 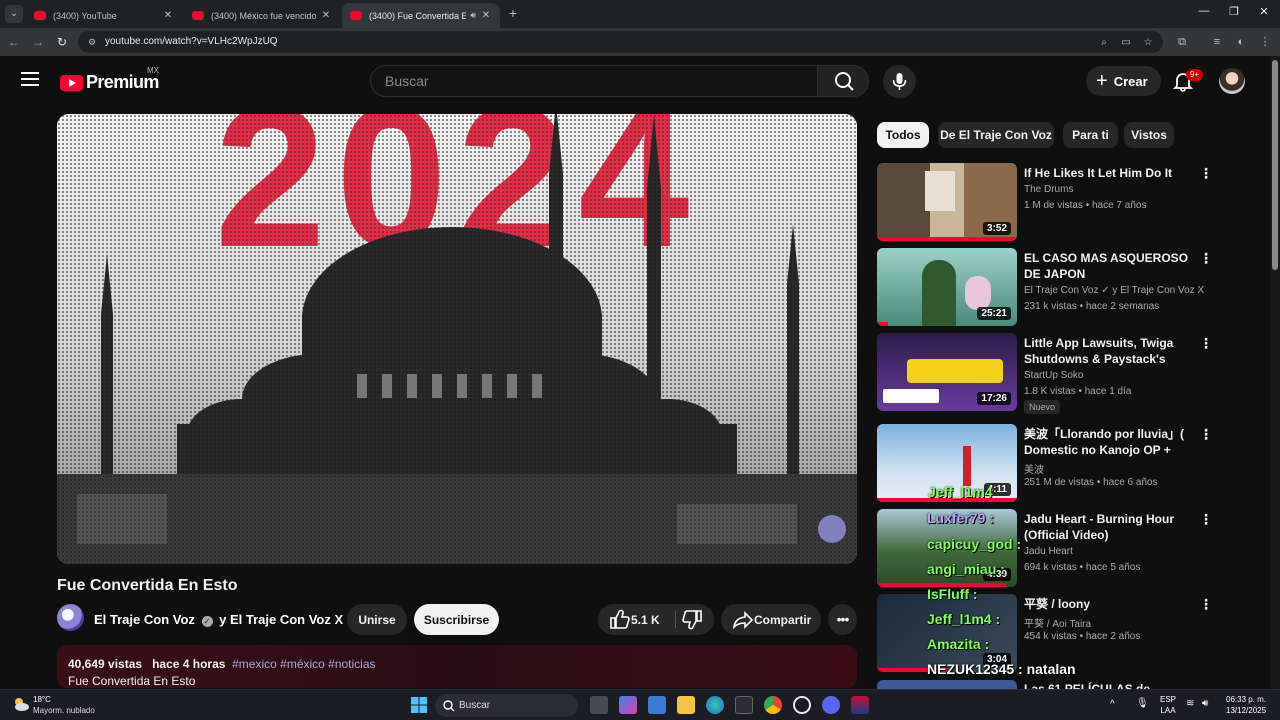 I want to click on chat-message: Amazita :, so click(x=958, y=644).